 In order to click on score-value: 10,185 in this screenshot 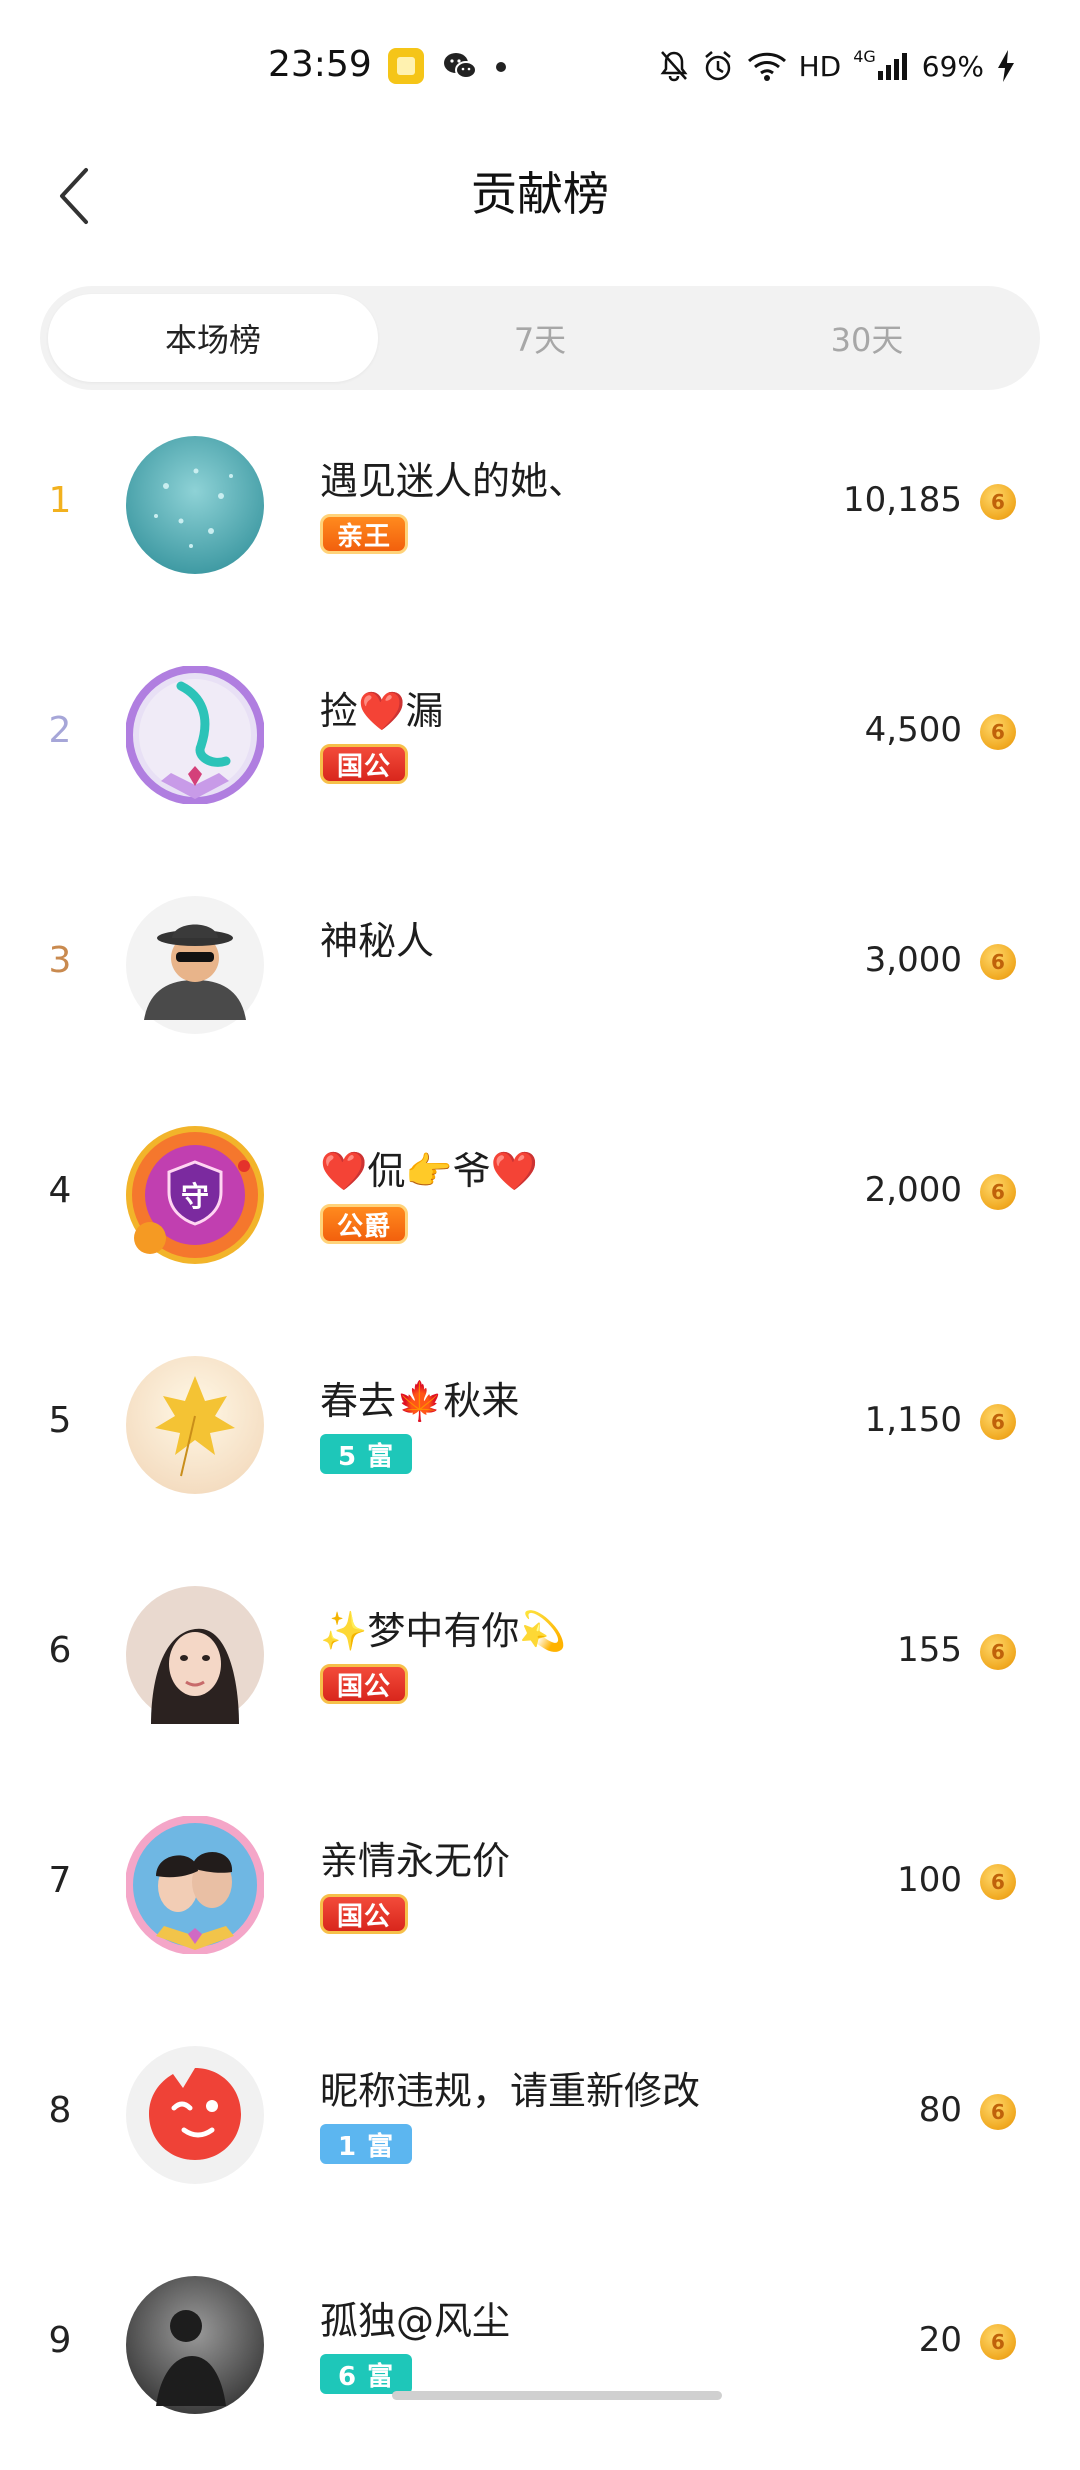, I will do `click(902, 500)`.